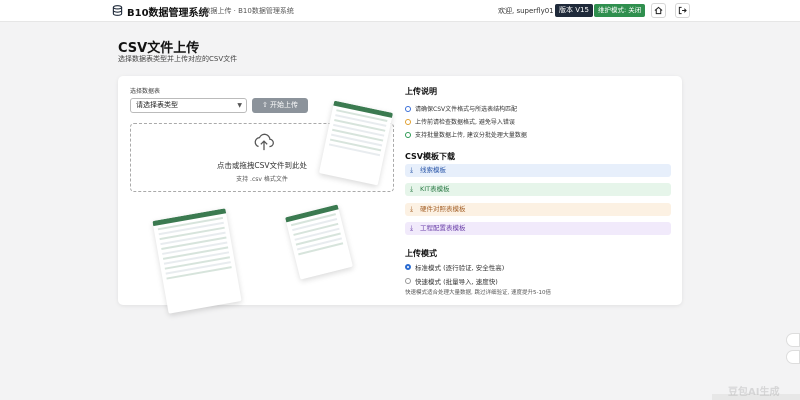 The height and width of the screenshot is (400, 800). What do you see at coordinates (264, 105) in the screenshot?
I see `upload-arrow-icon: ⇧` at bounding box center [264, 105].